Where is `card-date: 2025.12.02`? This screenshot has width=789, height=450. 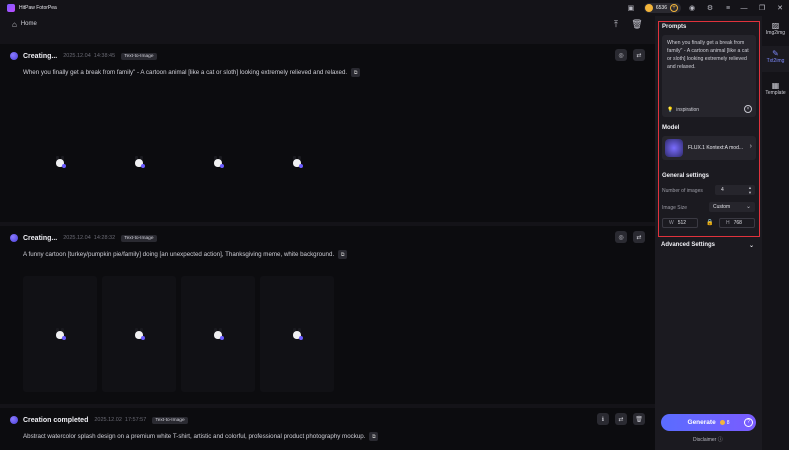
card-date: 2025.12.02 is located at coordinates (108, 420).